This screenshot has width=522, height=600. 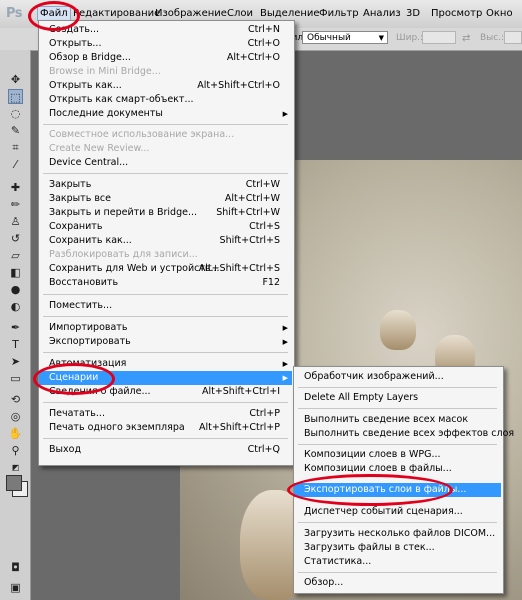 What do you see at coordinates (499, 13) in the screenshot?
I see `menu-window: Окно` at bounding box center [499, 13].